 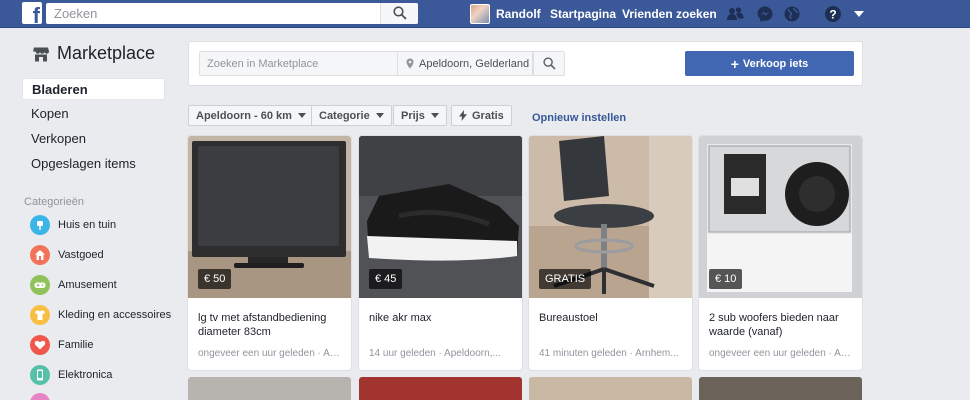 What do you see at coordinates (213, 13) in the screenshot?
I see `global-search-input` at bounding box center [213, 13].